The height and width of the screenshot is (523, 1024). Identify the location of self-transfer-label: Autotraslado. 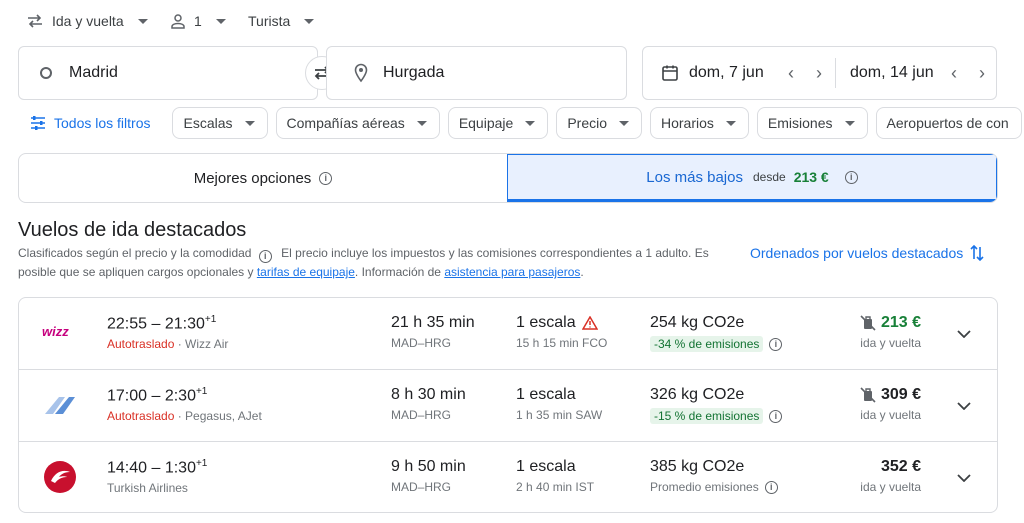
(141, 416).